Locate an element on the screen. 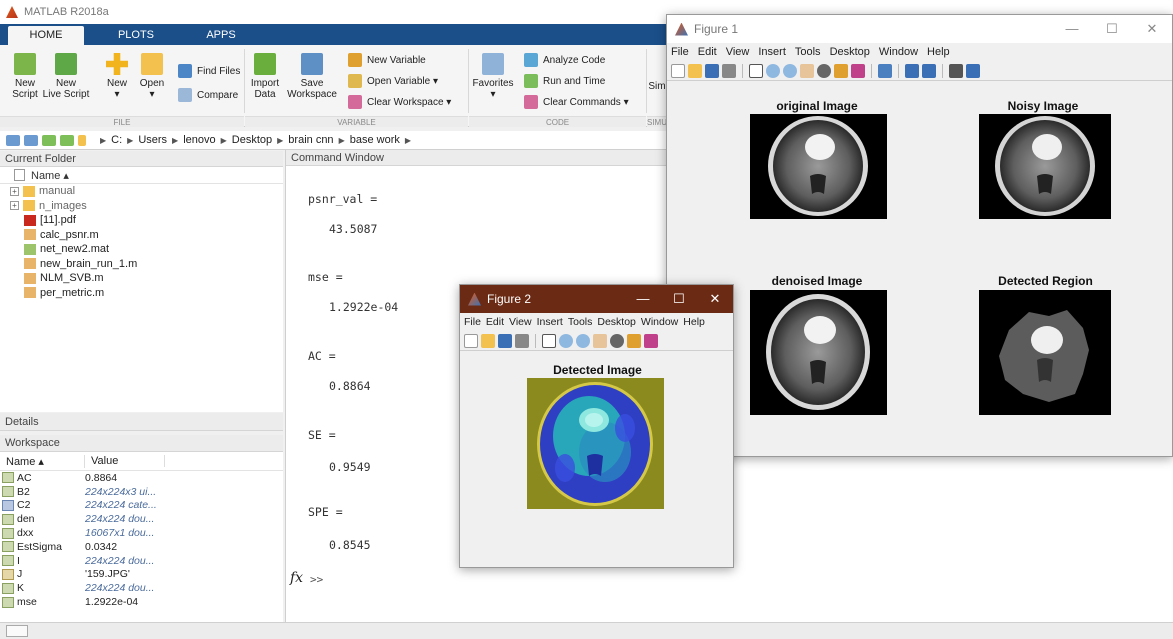 This screenshot has width=1173, height=639. table-row: mse 1.2922e-04 is located at coordinates (141, 602).